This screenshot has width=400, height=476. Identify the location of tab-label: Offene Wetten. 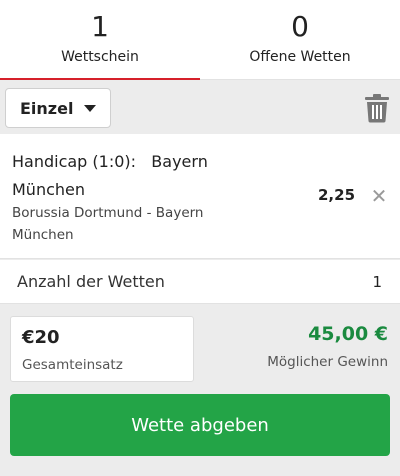
(300, 57).